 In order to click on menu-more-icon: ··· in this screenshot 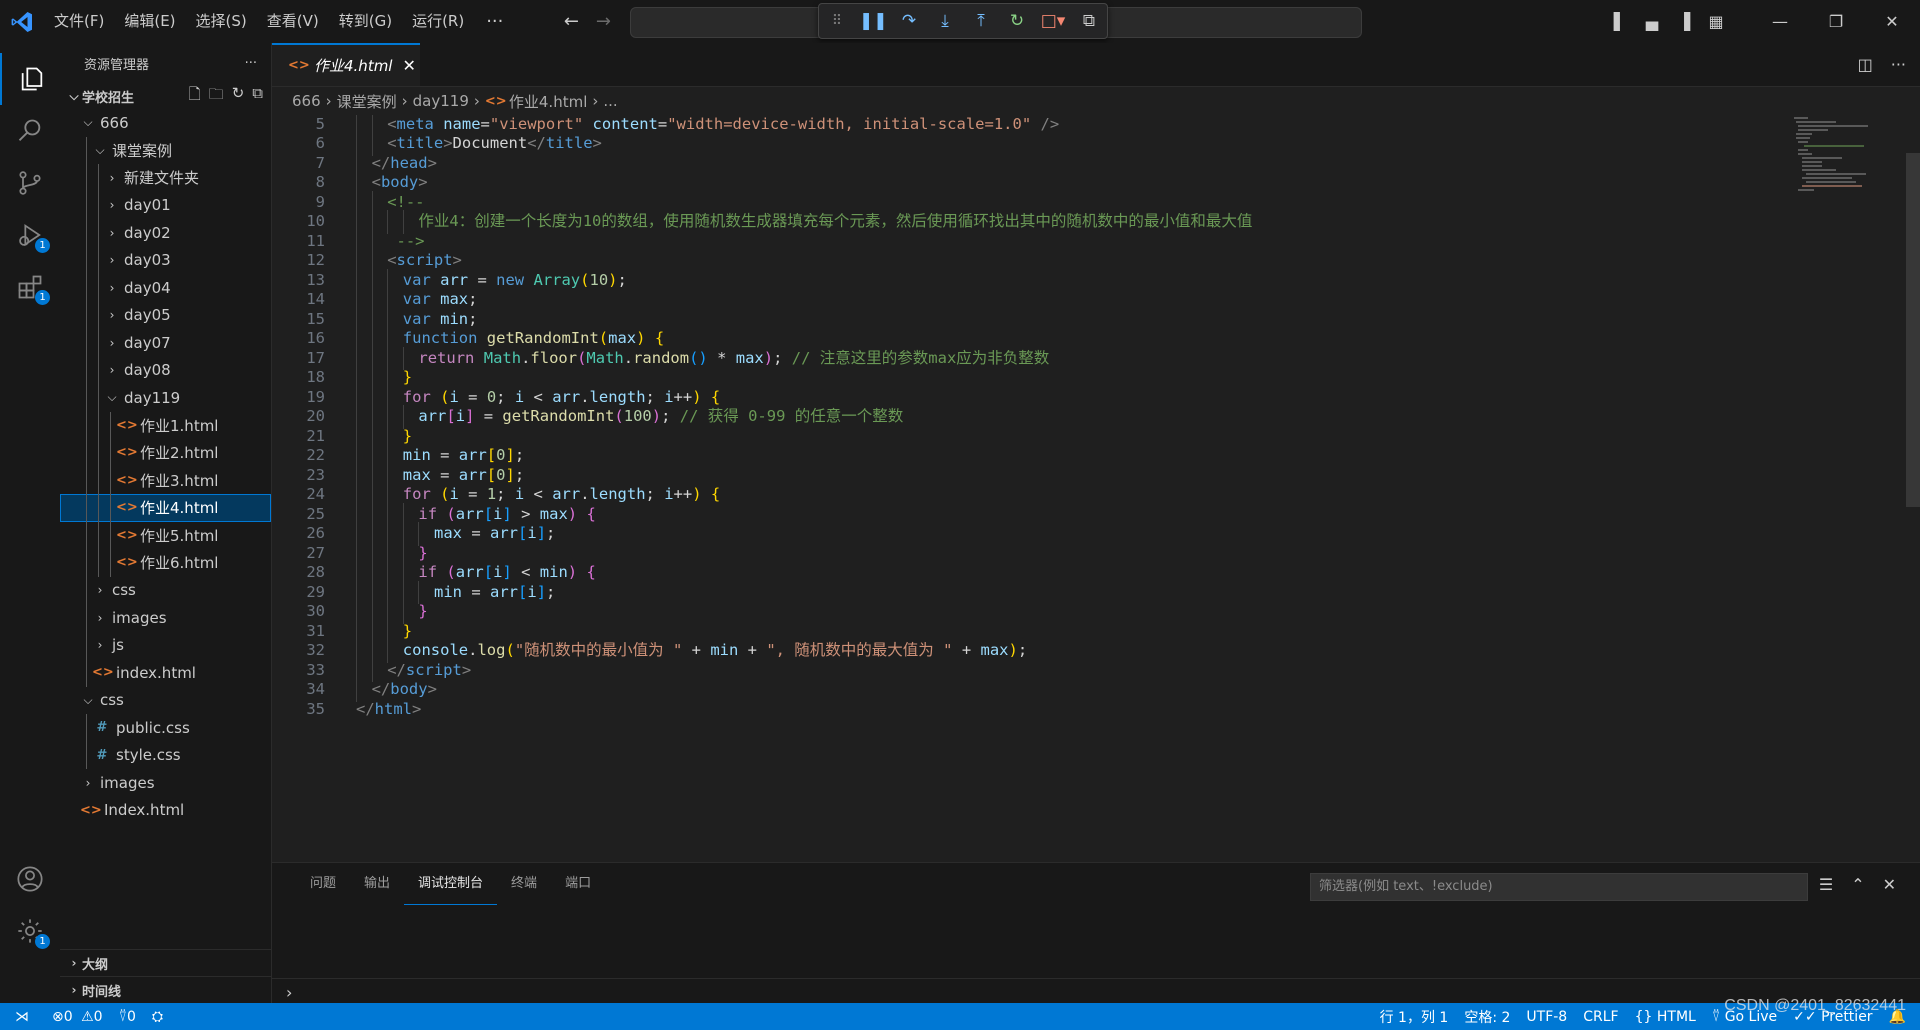, I will do `click(494, 21)`.